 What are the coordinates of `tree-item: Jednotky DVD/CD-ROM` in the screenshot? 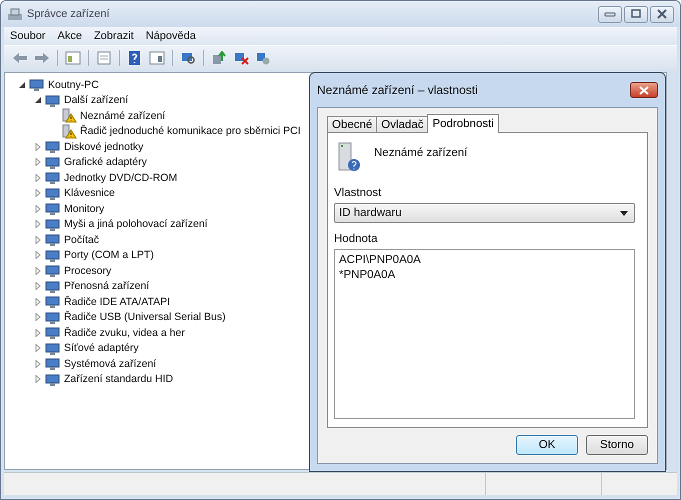 It's located at (121, 178).